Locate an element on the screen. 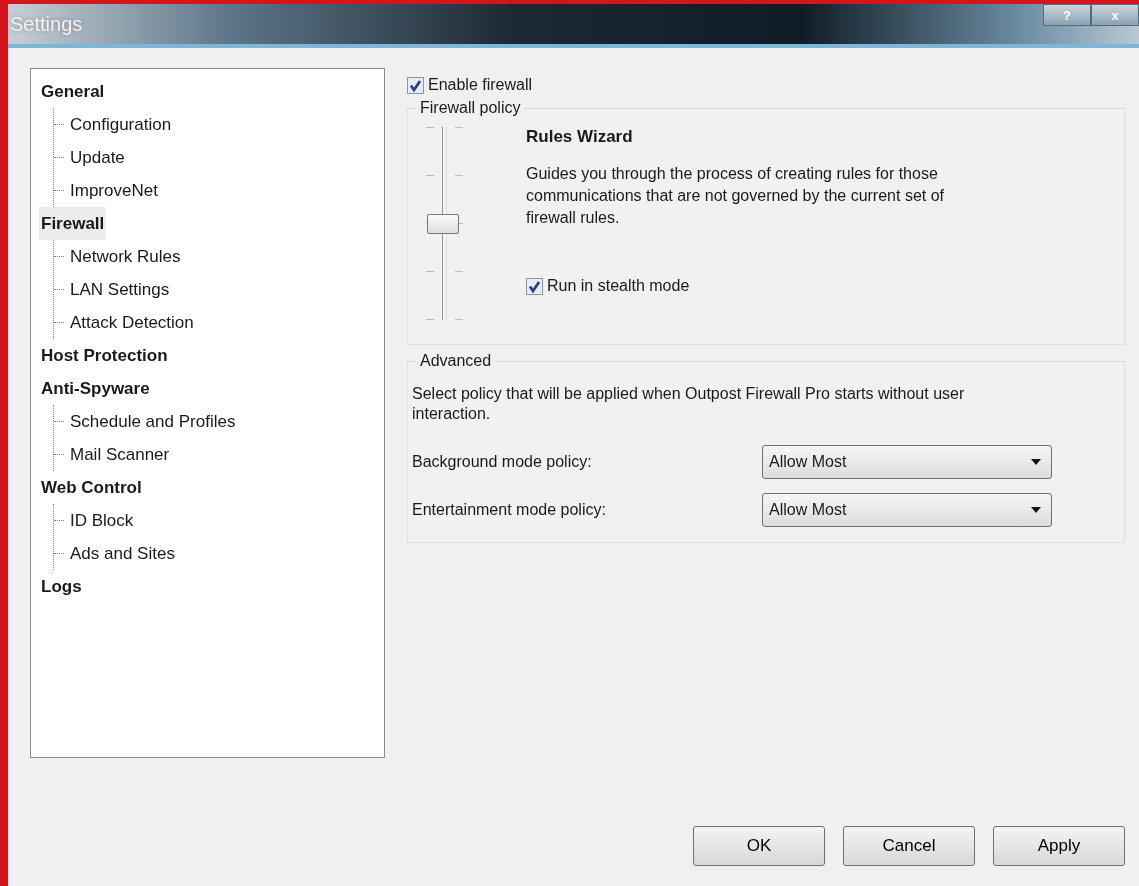 This screenshot has height=886, width=1139. dialog-button: Apply is located at coordinates (1059, 846).